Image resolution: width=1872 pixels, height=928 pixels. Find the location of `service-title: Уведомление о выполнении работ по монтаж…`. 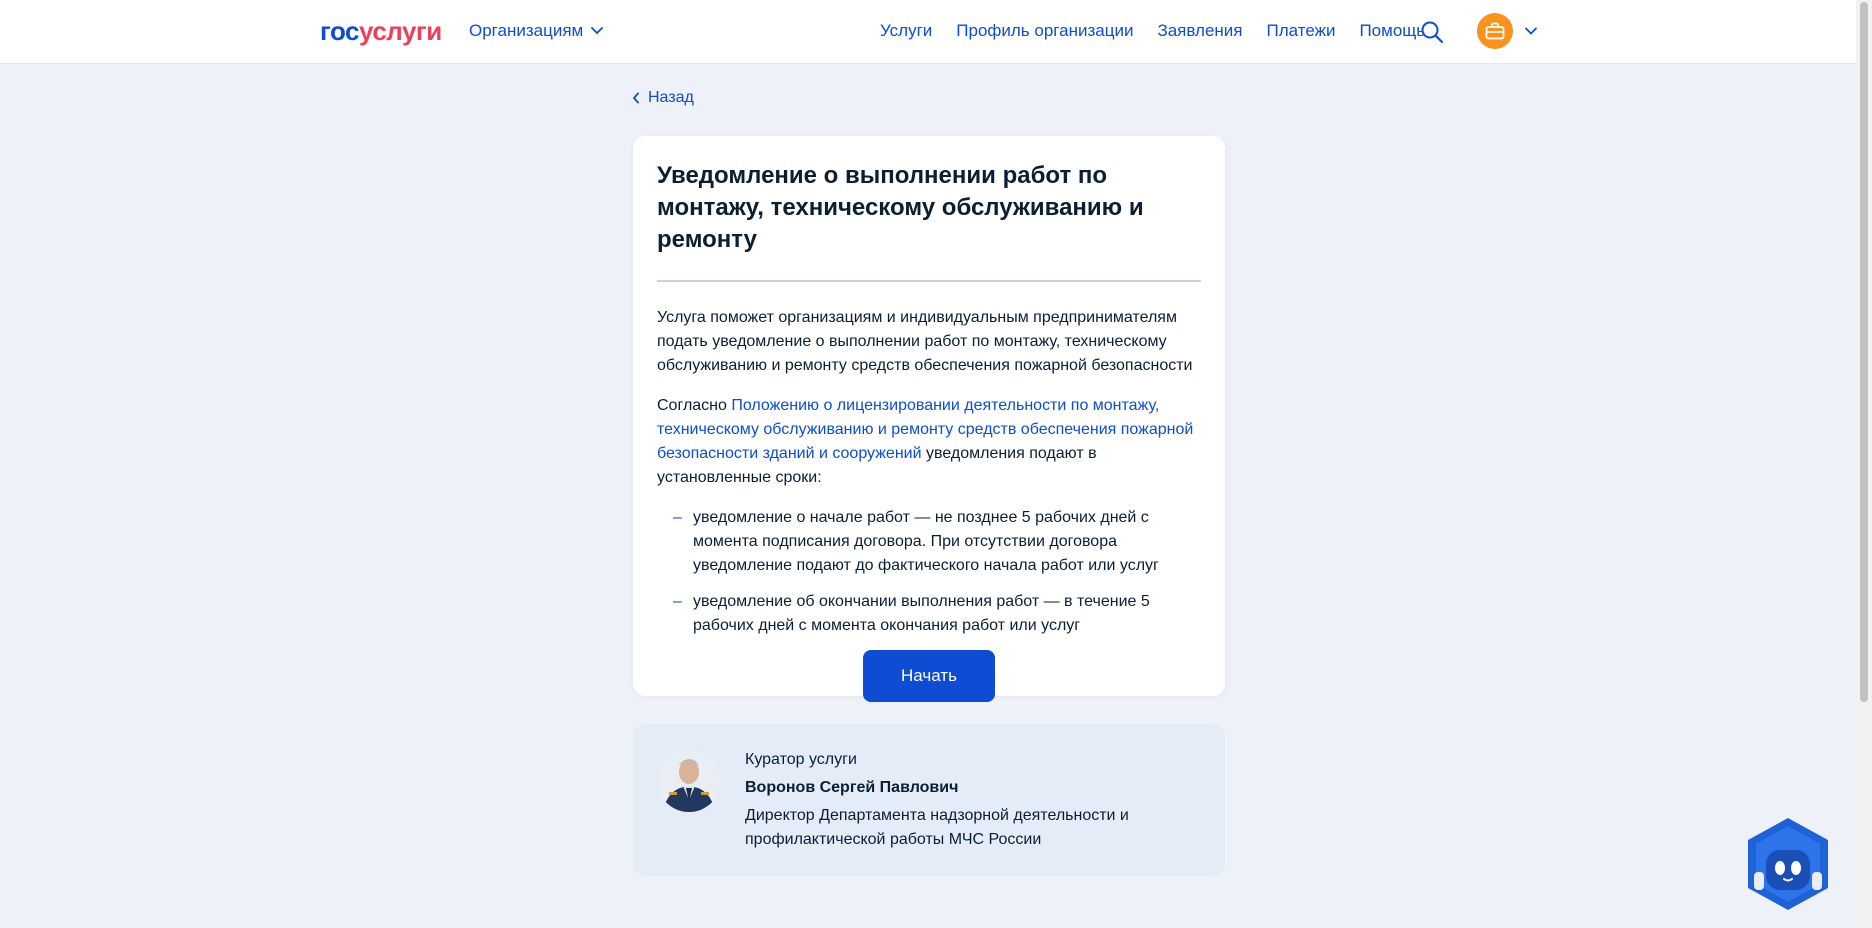

service-title: Уведомление о выполнении работ по монтаж… is located at coordinates (929, 221).